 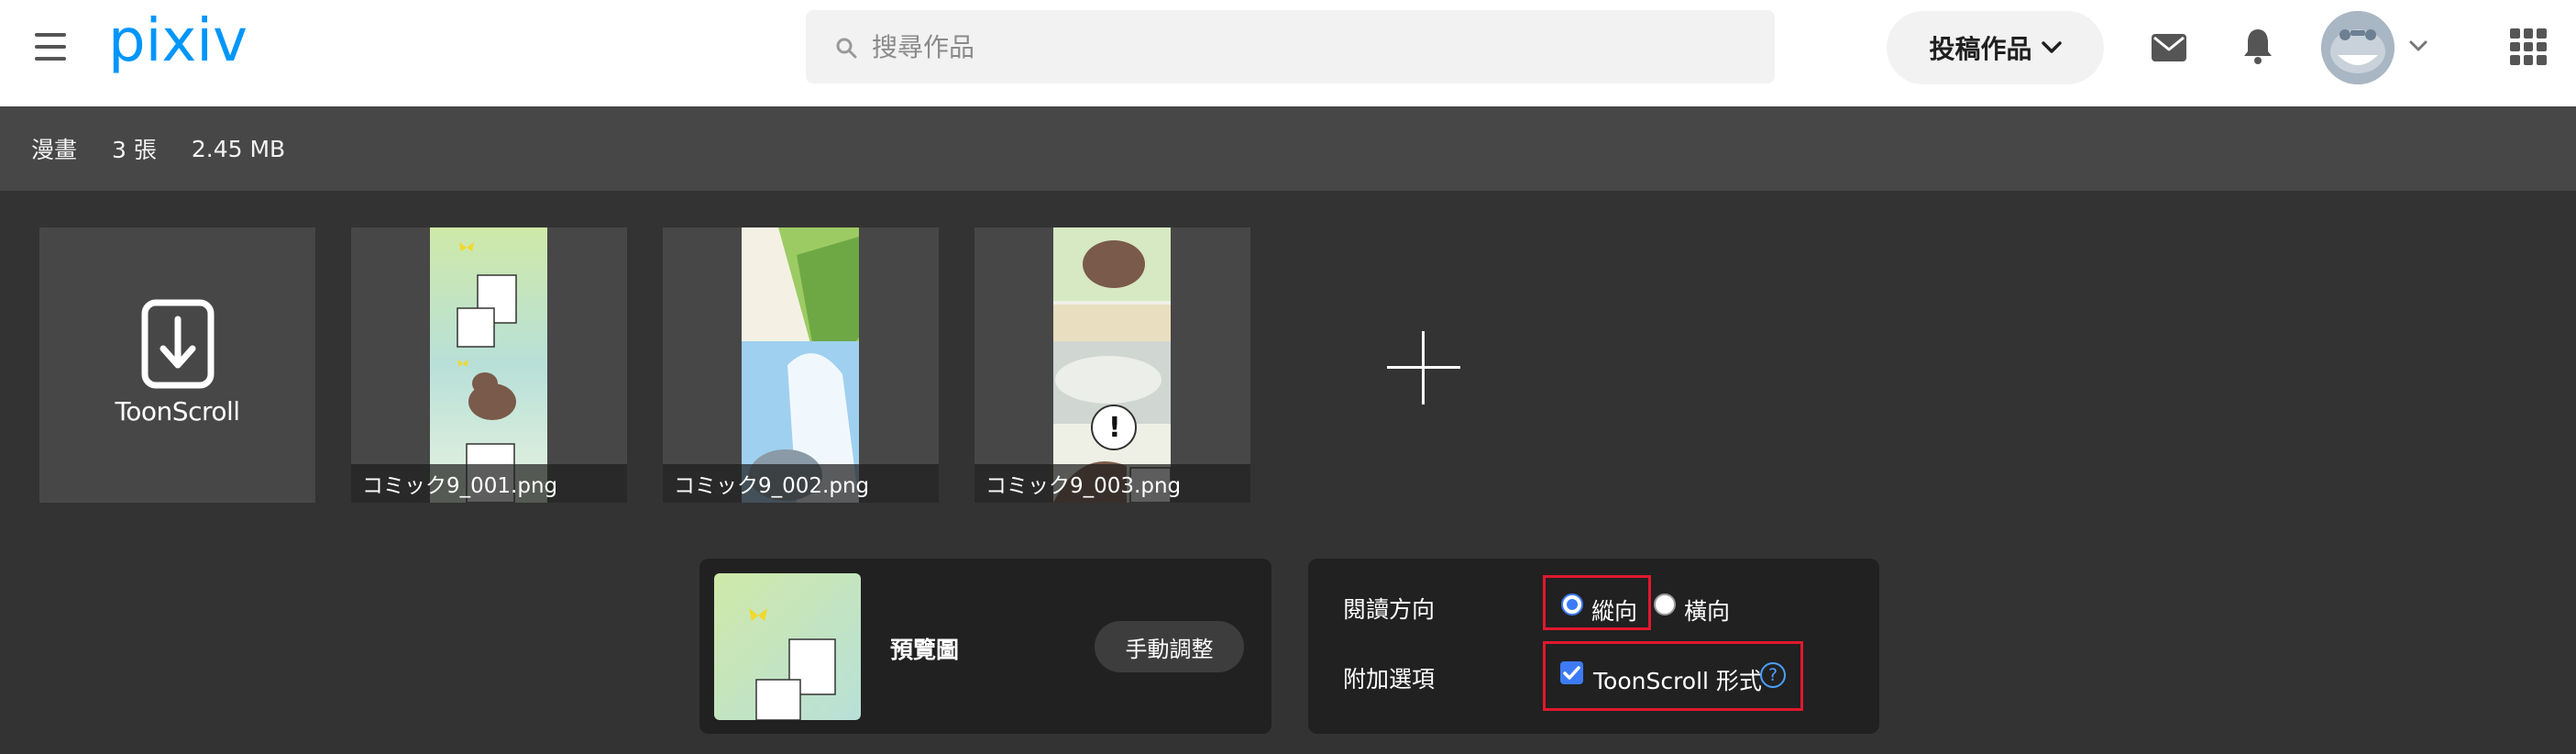 I want to click on horizontal-option-label: 橫向, so click(x=1707, y=609).